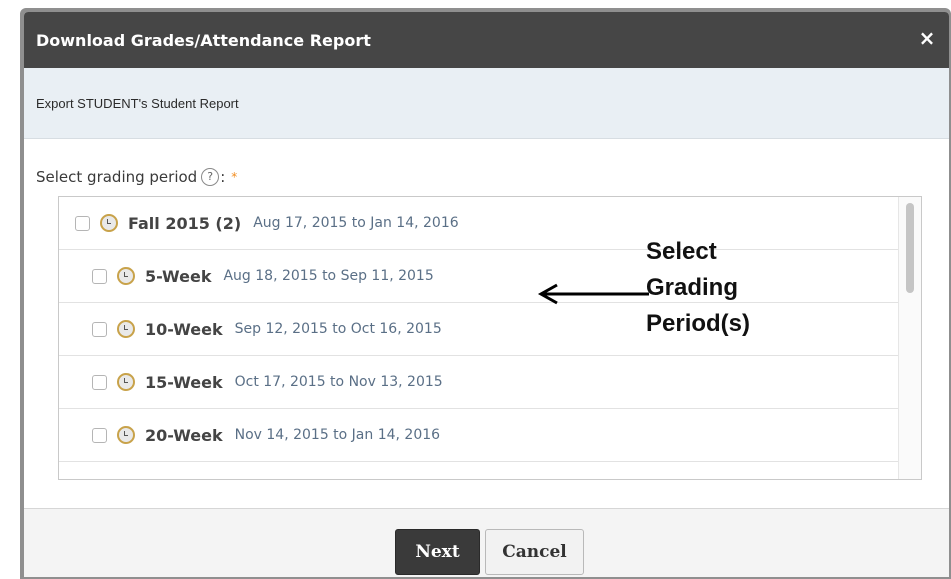 Image resolution: width=951 pixels, height=579 pixels. What do you see at coordinates (437, 552) in the screenshot?
I see `next-button: Next` at bounding box center [437, 552].